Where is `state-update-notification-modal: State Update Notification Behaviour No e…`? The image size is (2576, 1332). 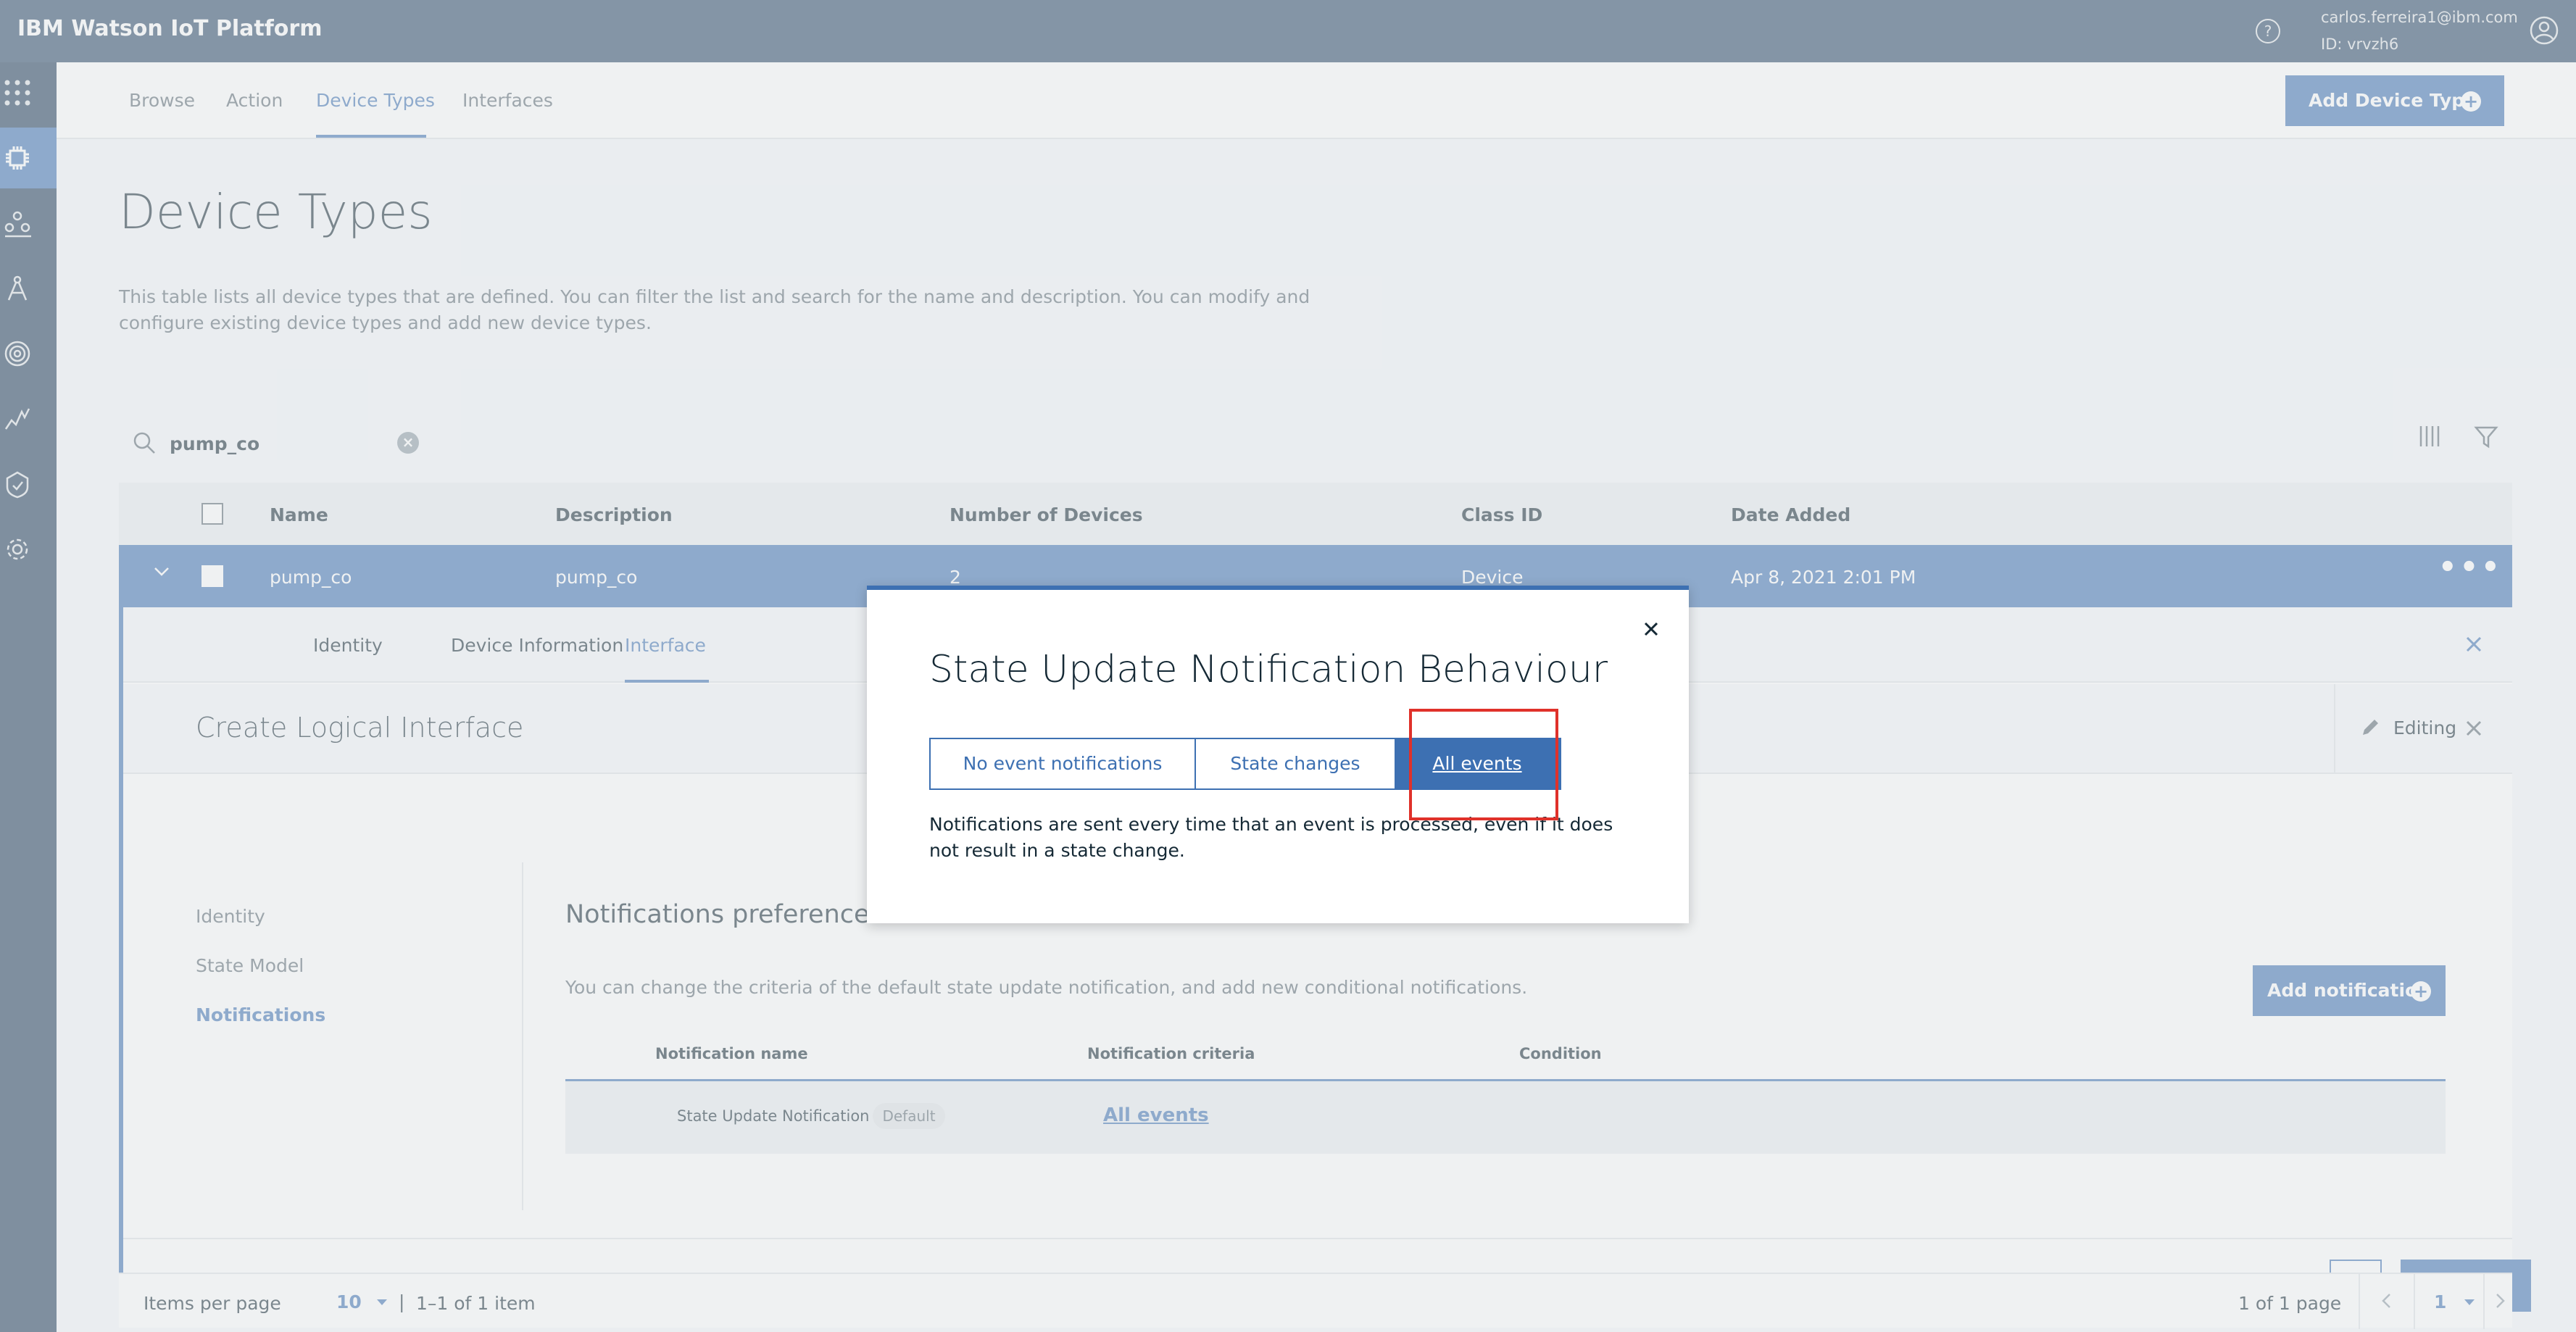 state-update-notification-modal: State Update Notification Behaviour No e… is located at coordinates (1278, 755).